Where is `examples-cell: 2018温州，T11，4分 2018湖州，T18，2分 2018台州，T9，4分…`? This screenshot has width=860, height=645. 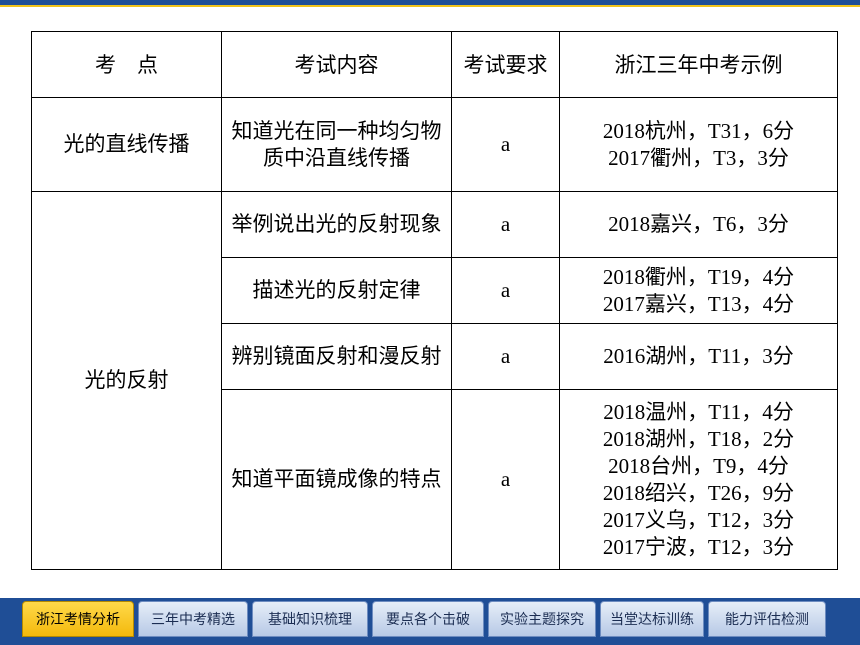
examples-cell: 2018温州，T11，4分 2018湖州，T18，2分 2018台州，T9，4分… is located at coordinates (698, 479).